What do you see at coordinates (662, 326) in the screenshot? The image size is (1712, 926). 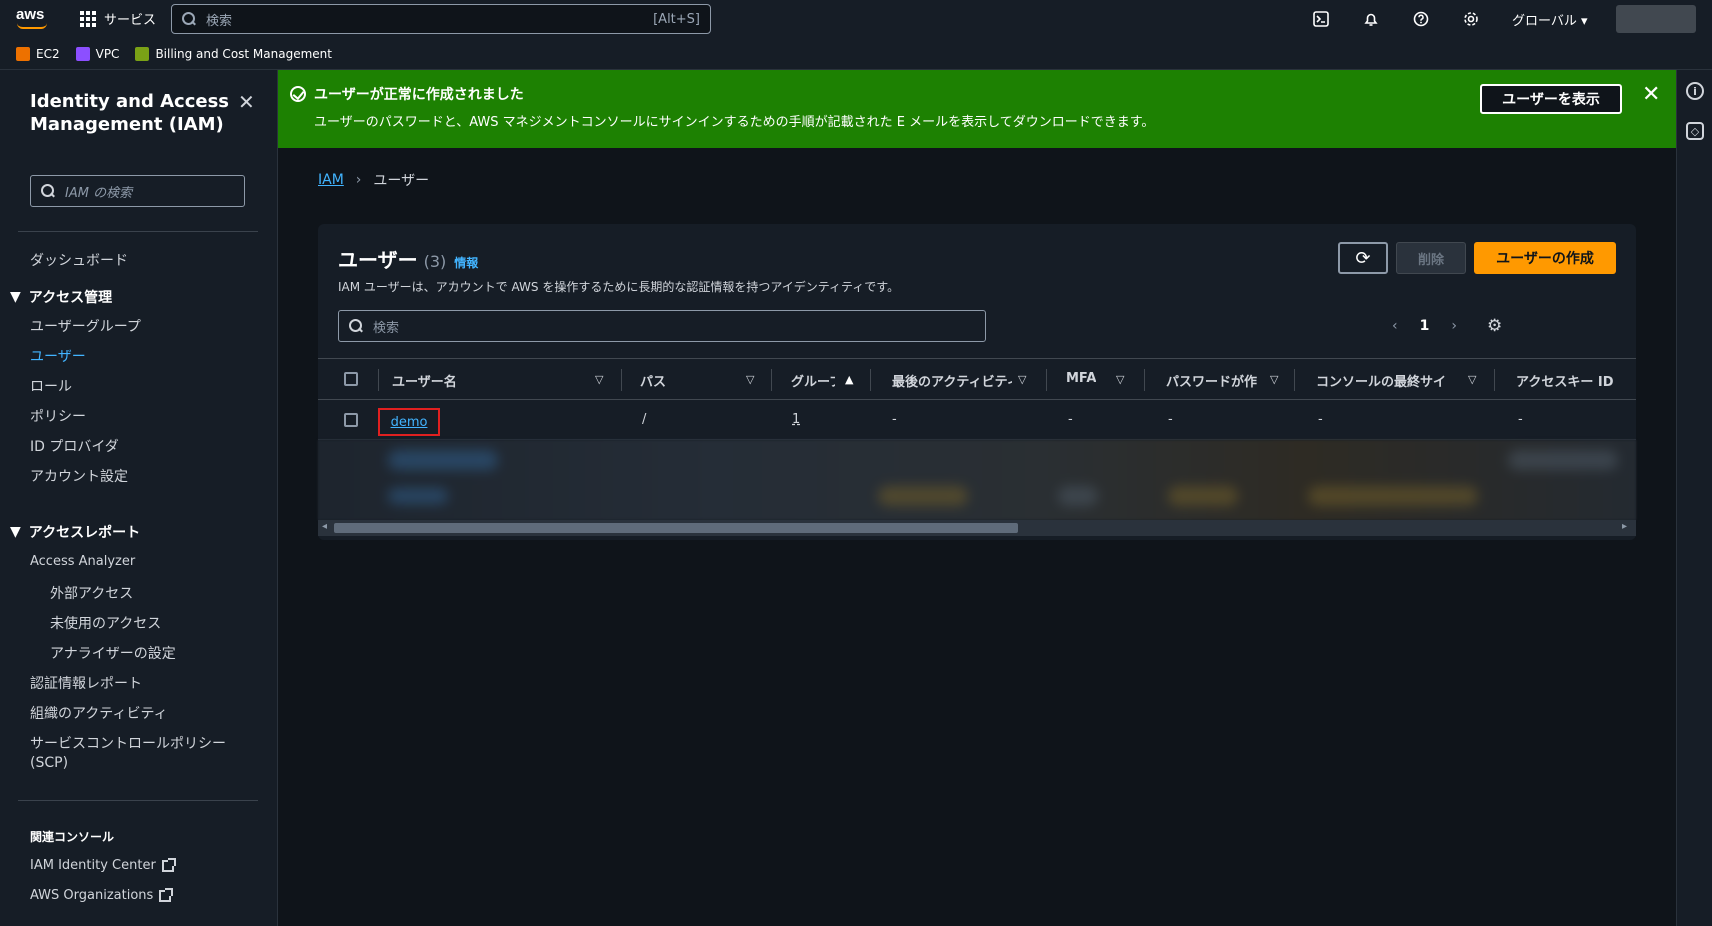 I see `users-search-input: 検索` at bounding box center [662, 326].